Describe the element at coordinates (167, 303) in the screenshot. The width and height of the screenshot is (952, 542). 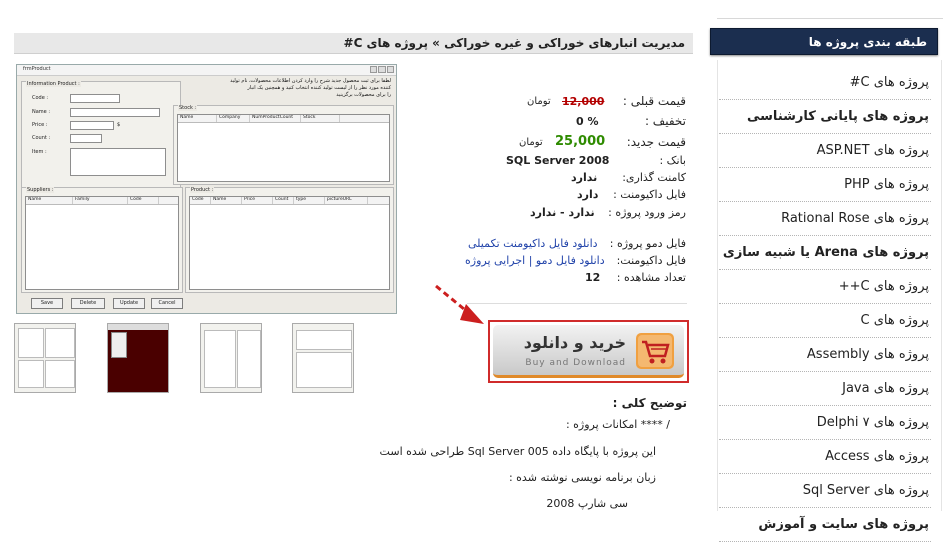
I see `cancel-button: Cancel` at that location.